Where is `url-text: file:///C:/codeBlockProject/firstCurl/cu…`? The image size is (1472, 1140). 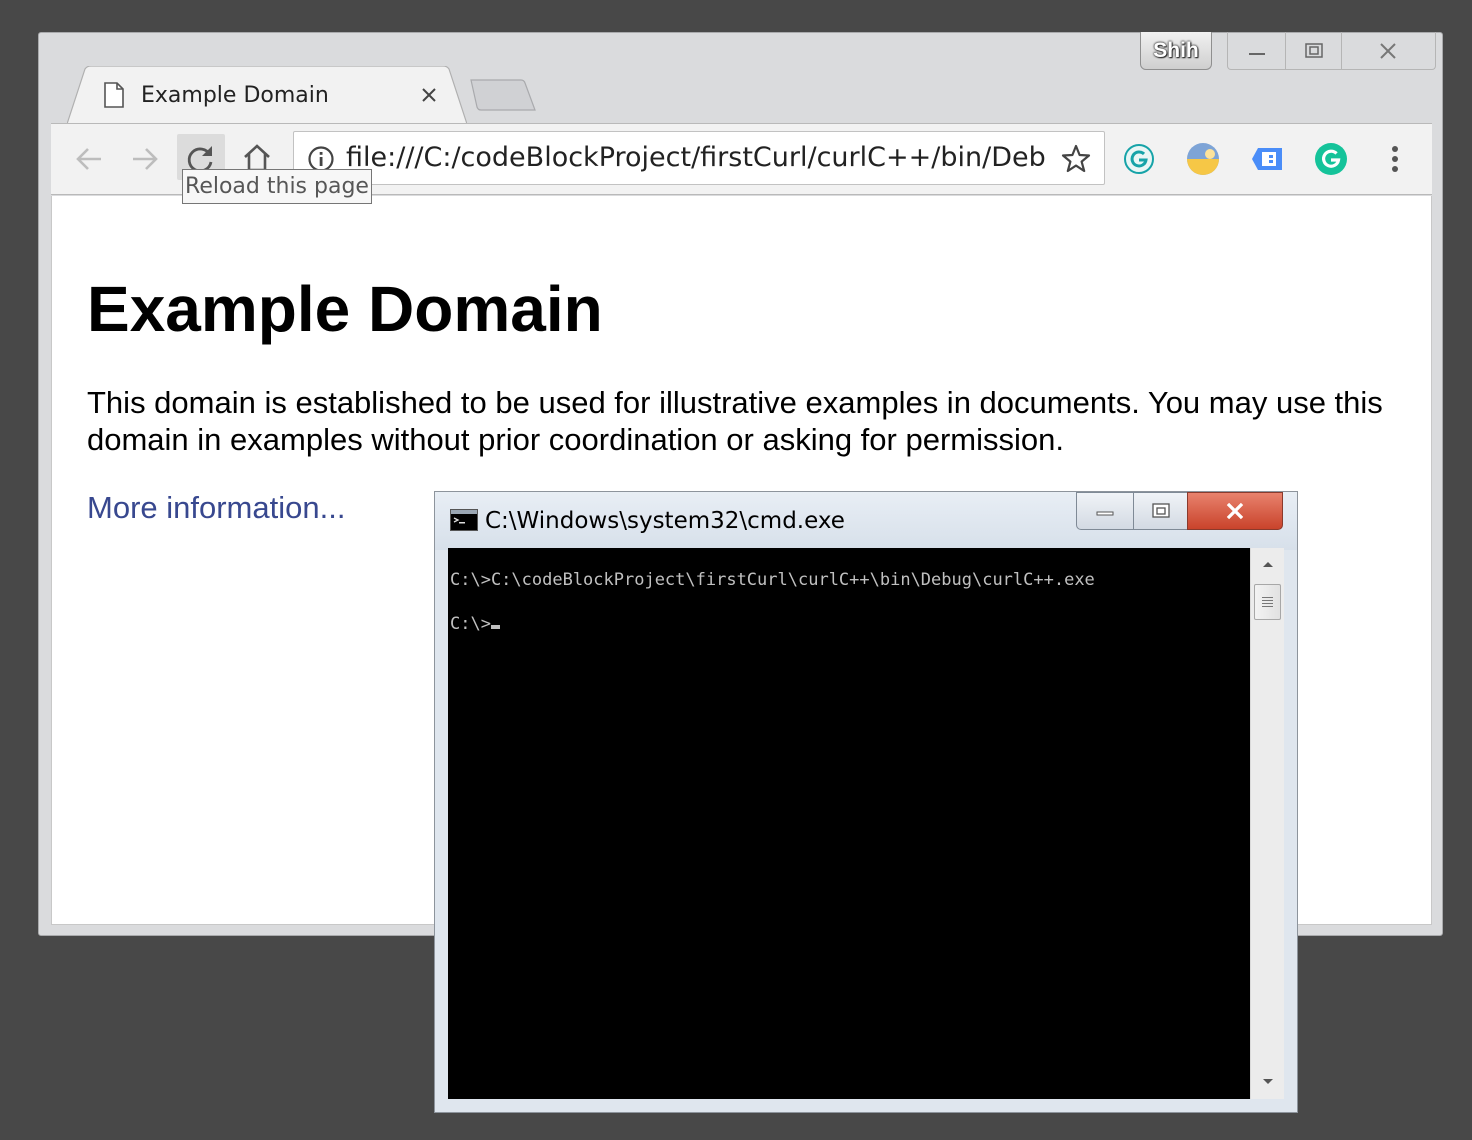 url-text: file:///C:/codeBlockProject/firstCurl/cu… is located at coordinates (696, 157).